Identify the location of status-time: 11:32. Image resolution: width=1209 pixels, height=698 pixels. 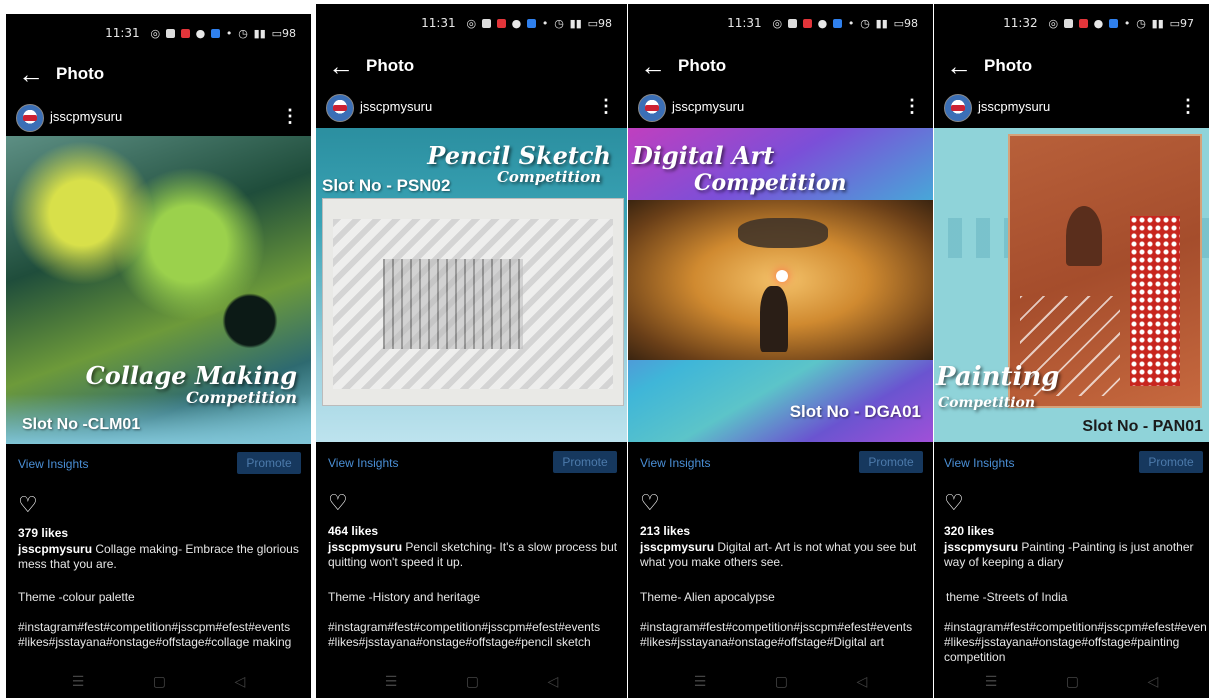
(1020, 23).